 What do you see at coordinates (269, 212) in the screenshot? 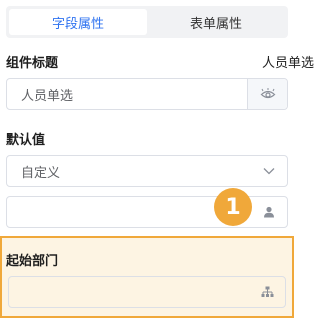
I see `user-icon` at bounding box center [269, 212].